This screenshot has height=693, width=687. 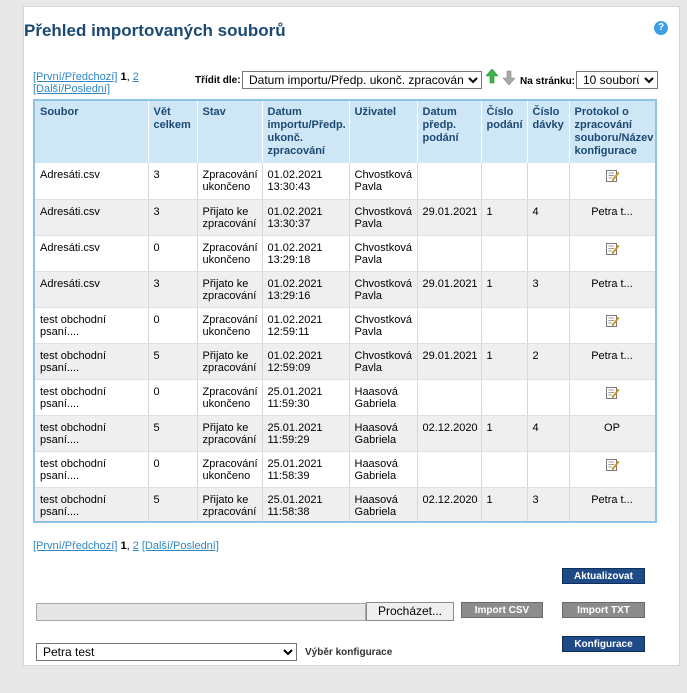 What do you see at coordinates (201, 612) in the screenshot?
I see `file-path-input` at bounding box center [201, 612].